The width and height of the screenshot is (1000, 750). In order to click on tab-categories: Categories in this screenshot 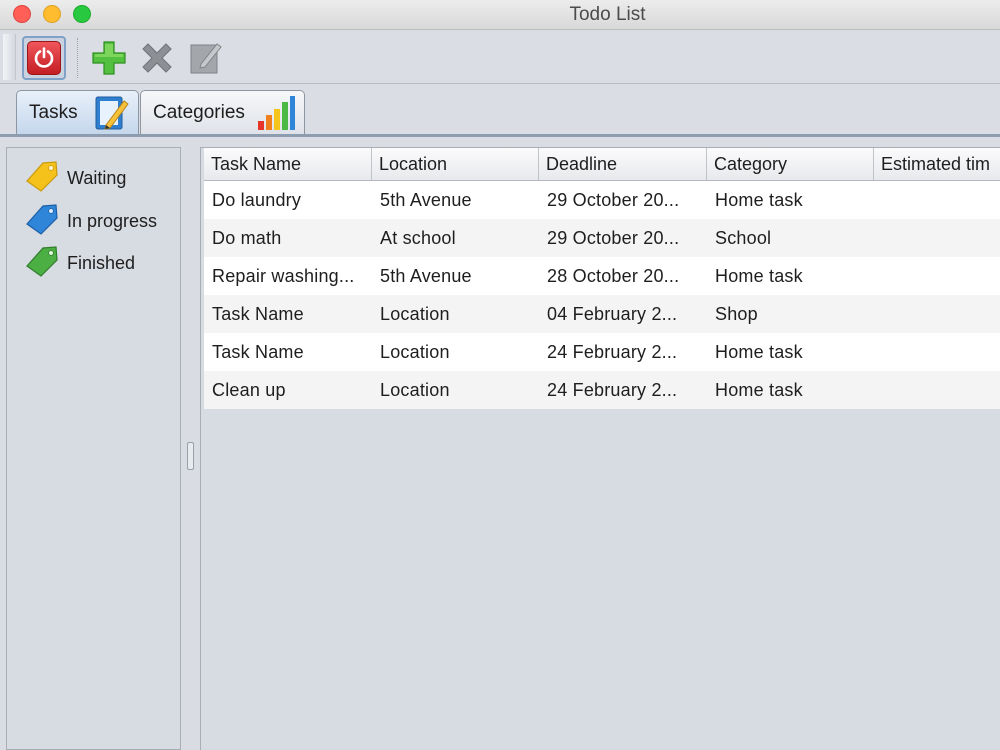, I will do `click(222, 112)`.